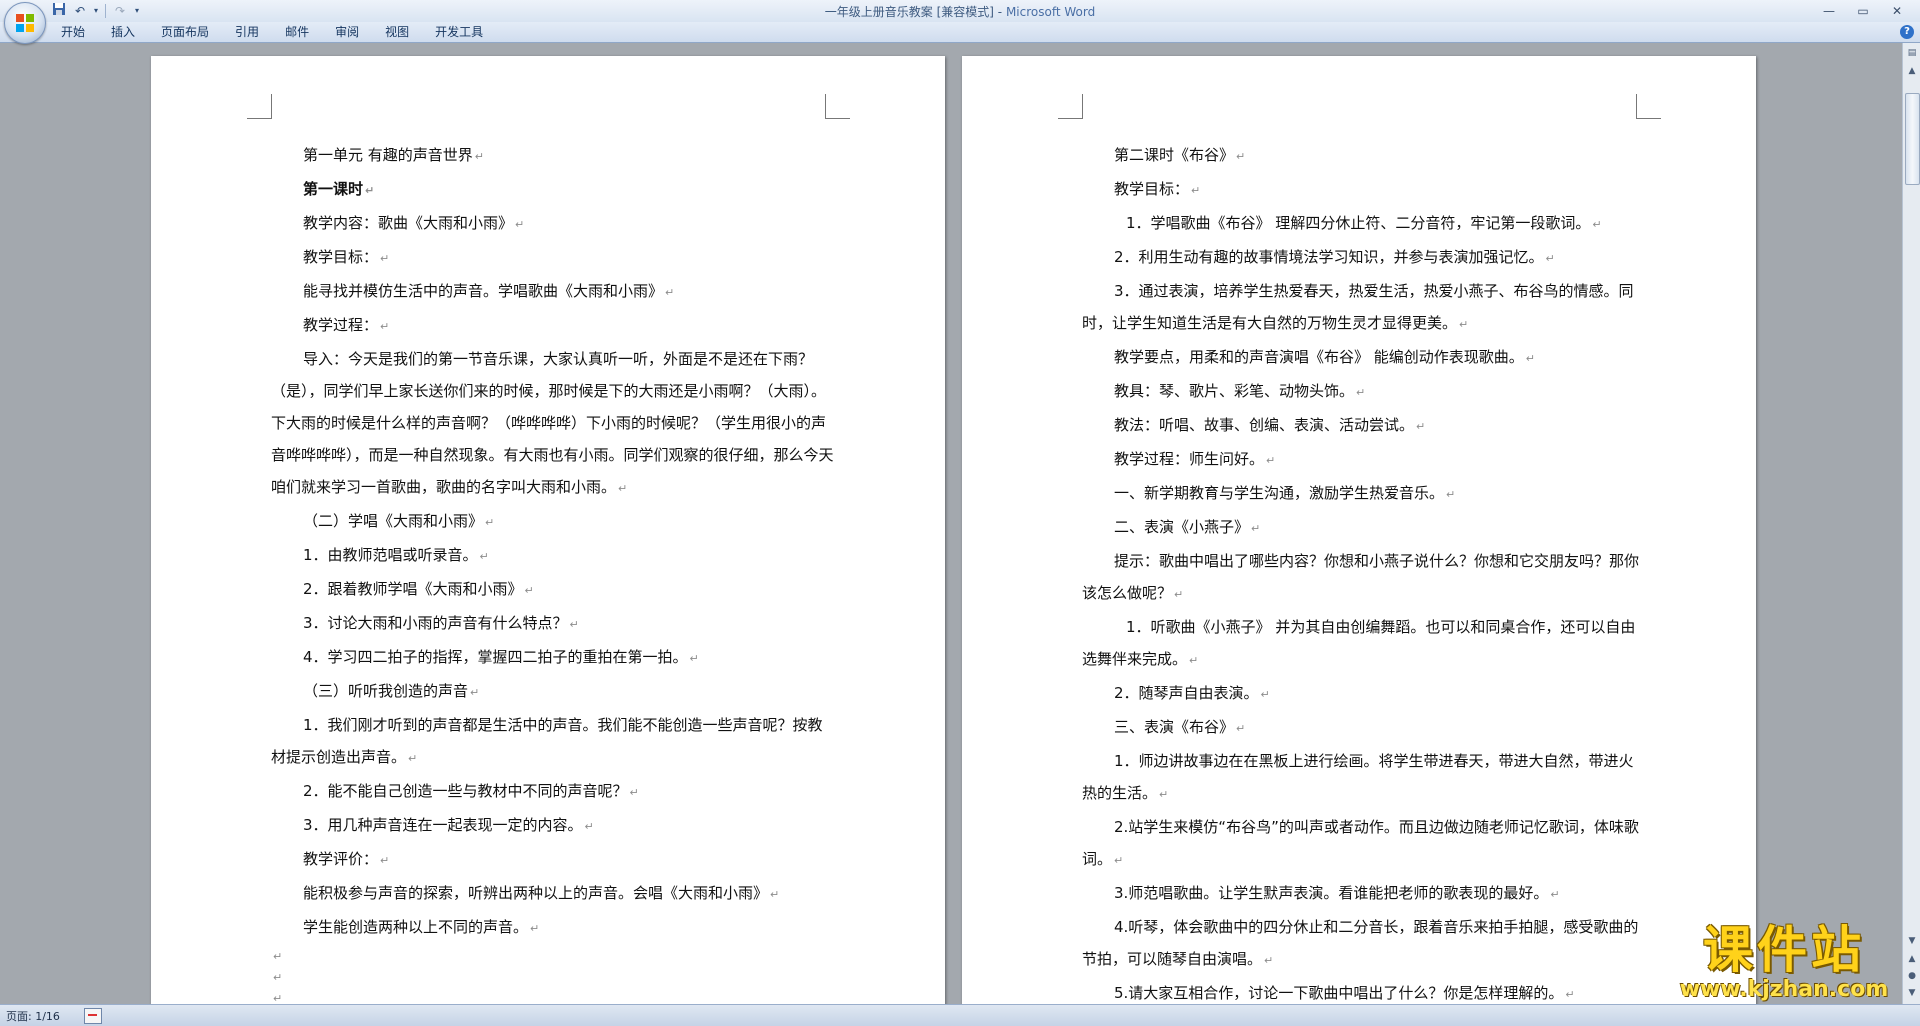 The height and width of the screenshot is (1026, 1920). I want to click on paragraph: 第二课时《布谷》 ↵, so click(1364, 156).